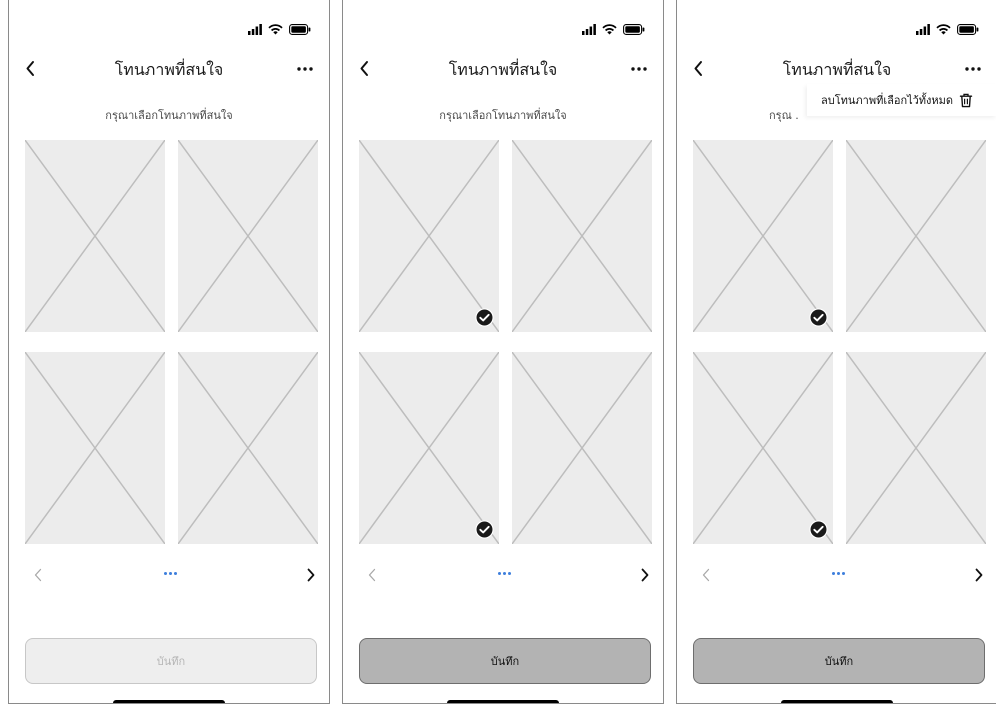 This screenshot has width=996, height=704. I want to click on clear-all-menu-item: ลบโทนภาพที่เลือกไว้ทั้งหมด, so click(901, 100).